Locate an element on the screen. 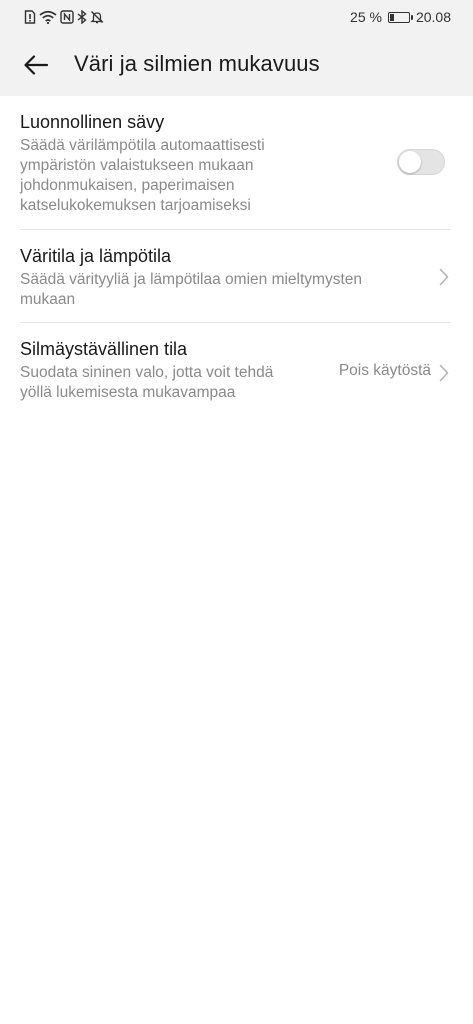 This screenshot has height=1024, width=473. status-right: 25 % 20.08 is located at coordinates (400, 17).